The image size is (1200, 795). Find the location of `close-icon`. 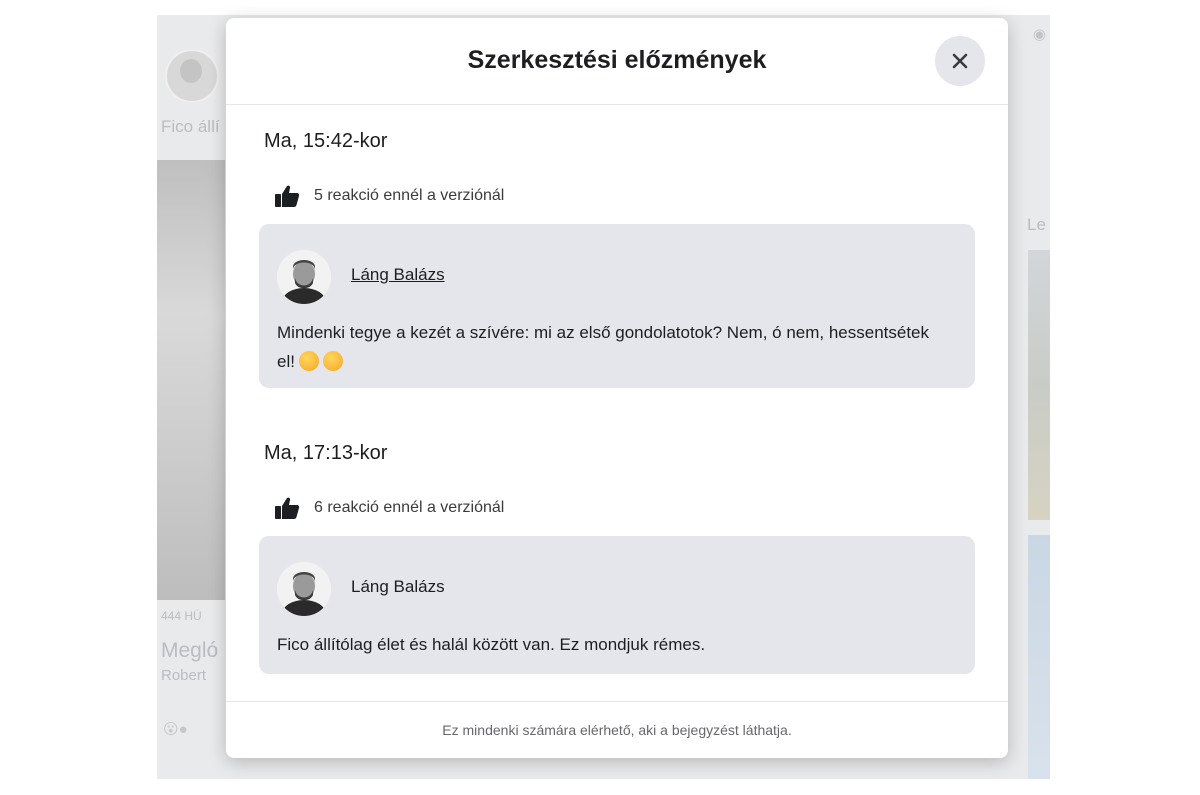

close-icon is located at coordinates (960, 61).